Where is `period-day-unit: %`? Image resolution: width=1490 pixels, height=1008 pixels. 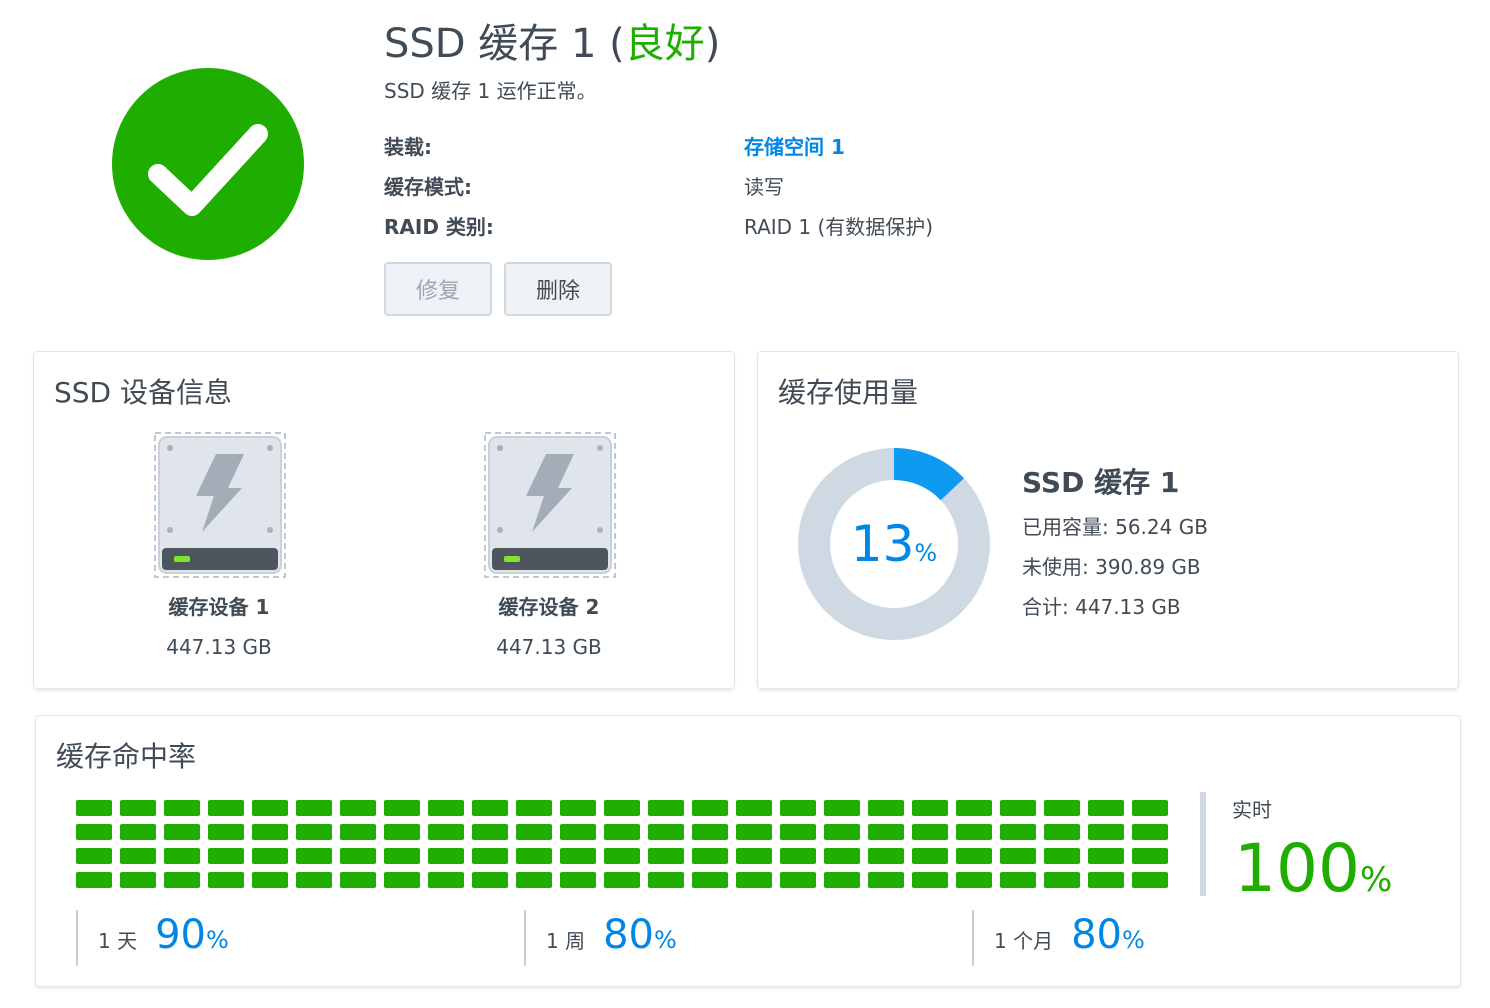
period-day-unit: % is located at coordinates (217, 940).